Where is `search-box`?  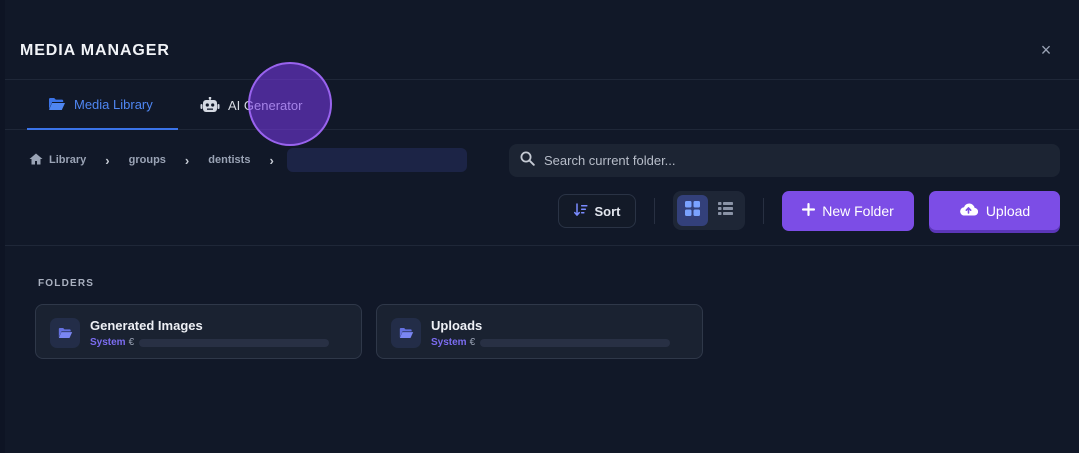 search-box is located at coordinates (784, 160).